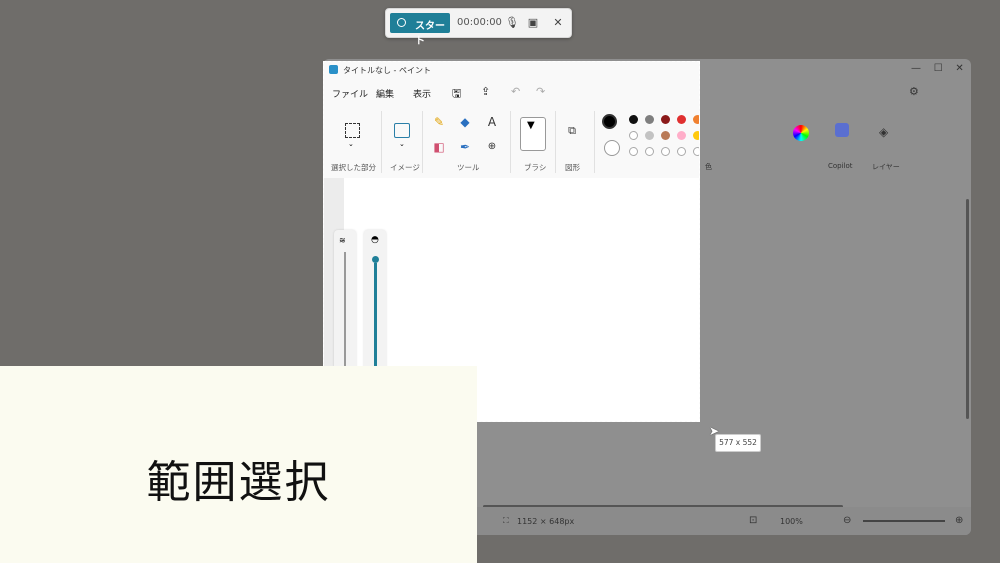 This screenshot has width=1000, height=563. What do you see at coordinates (842, 130) in the screenshot?
I see `copilot-icon` at bounding box center [842, 130].